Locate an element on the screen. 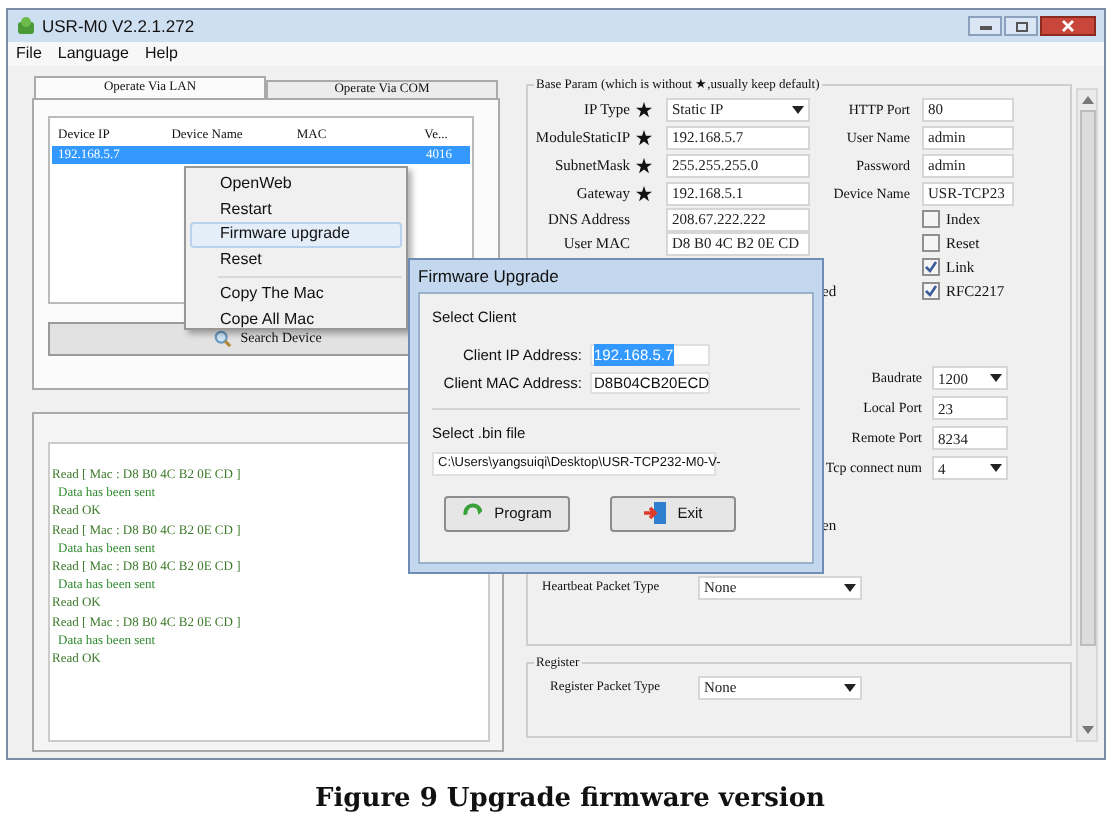 The image size is (1116, 826). exit-door-icon is located at coordinates (655, 513).